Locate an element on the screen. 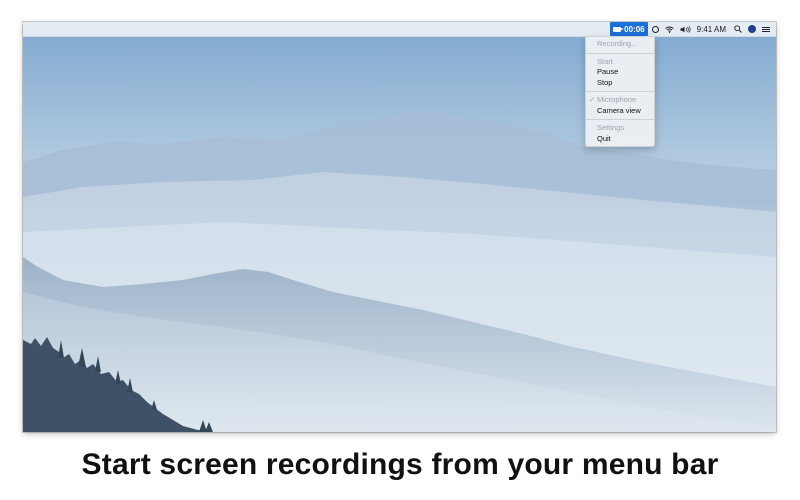  camera-icon is located at coordinates (619, 29).